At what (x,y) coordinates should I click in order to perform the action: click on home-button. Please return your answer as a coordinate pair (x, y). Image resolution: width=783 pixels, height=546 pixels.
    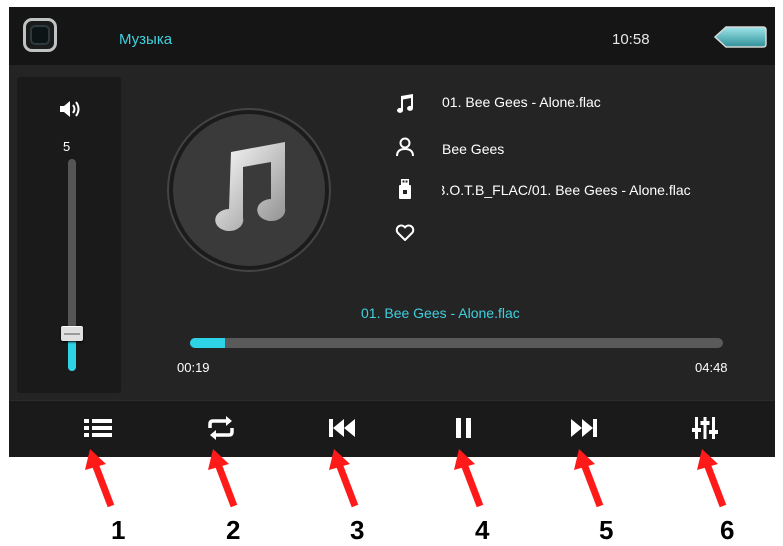
    Looking at the image, I should click on (40, 35).